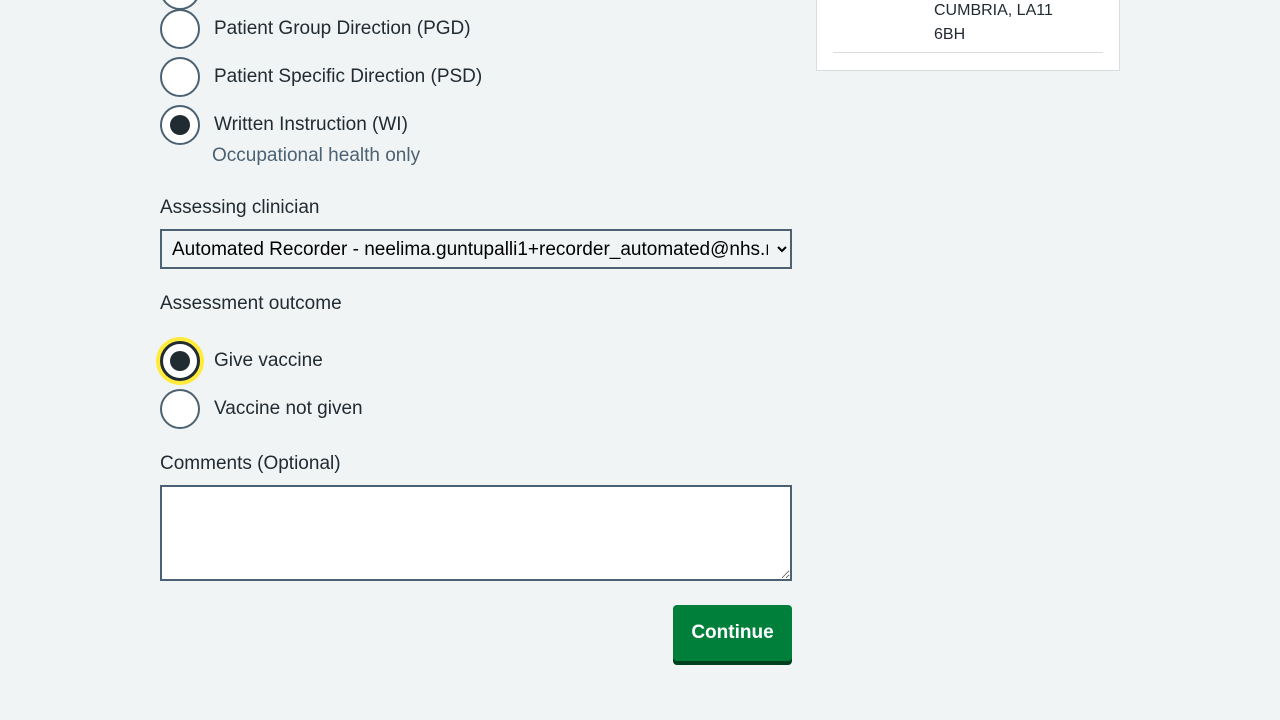 The image size is (1280, 720). Describe the element at coordinates (251, 303) in the screenshot. I see `outcome-label: Assessment outcome` at that location.